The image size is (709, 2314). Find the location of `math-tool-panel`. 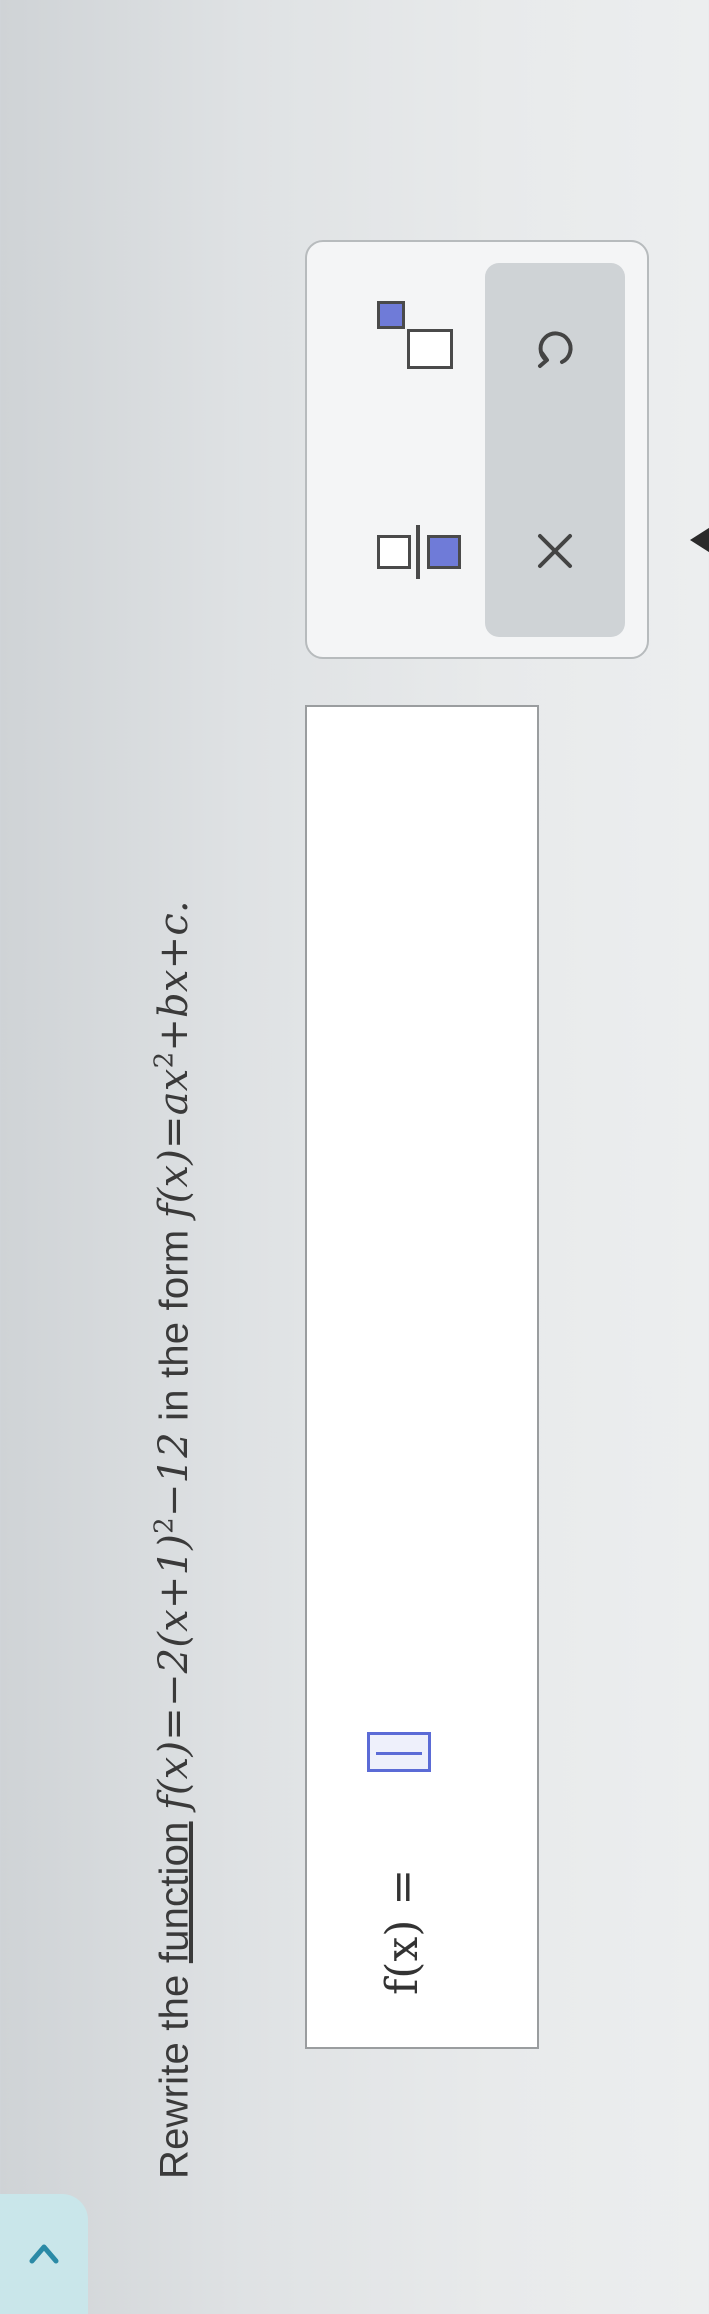

math-tool-panel is located at coordinates (477, 449).